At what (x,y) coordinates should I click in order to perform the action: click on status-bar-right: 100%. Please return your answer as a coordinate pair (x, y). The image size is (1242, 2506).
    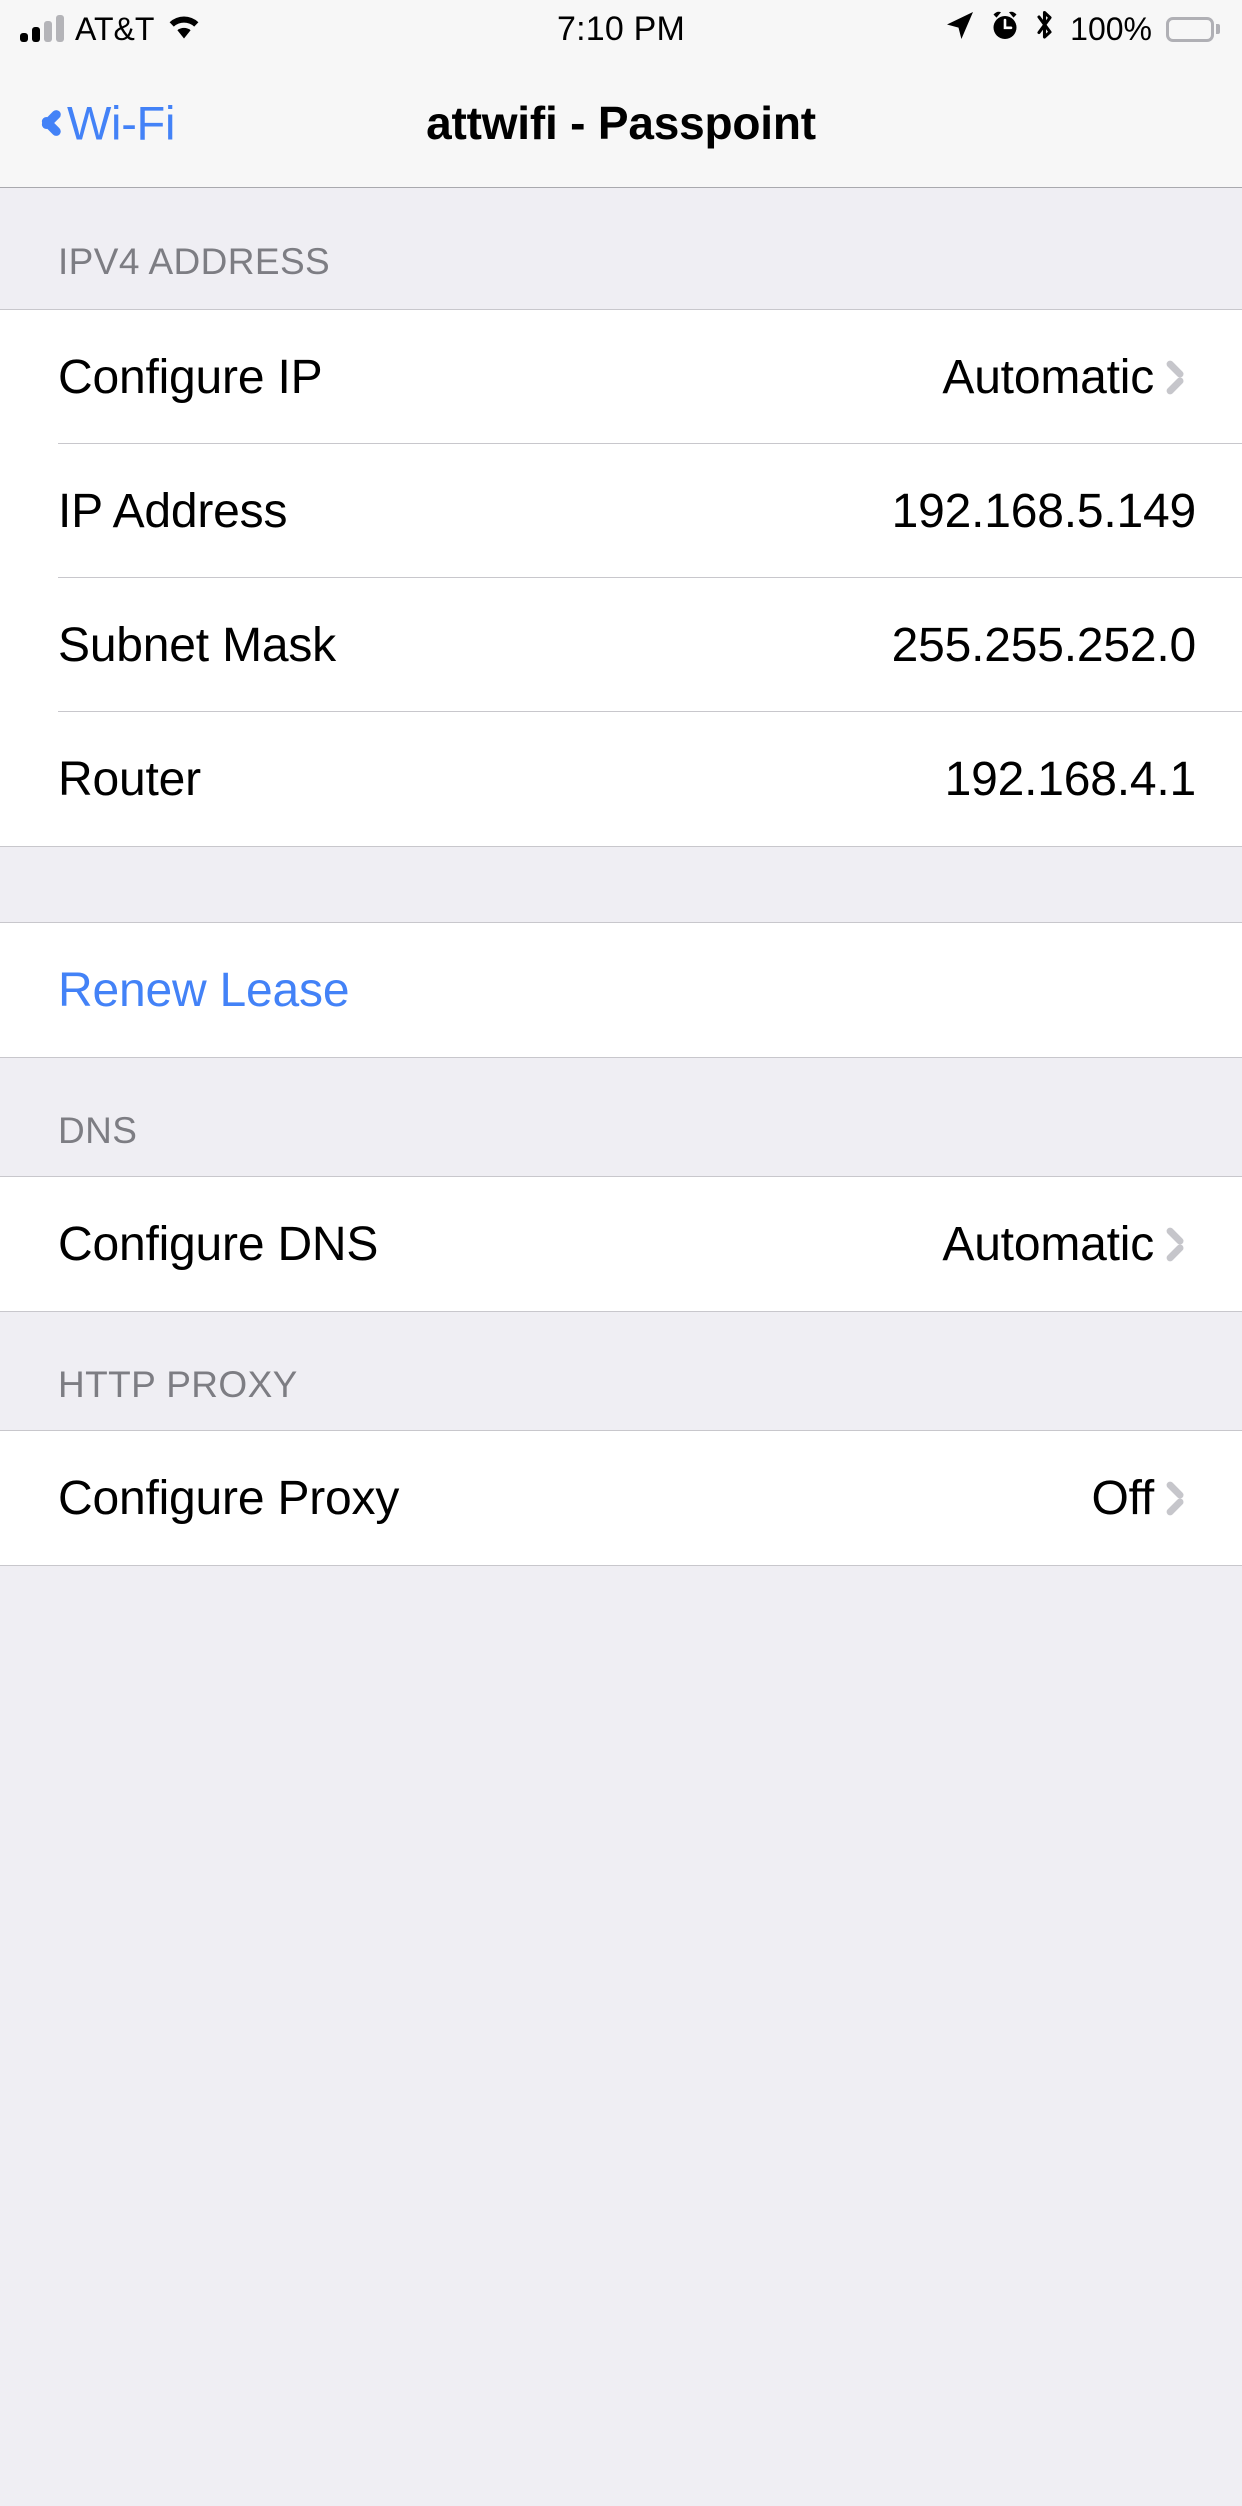
    Looking at the image, I should click on (1082, 29).